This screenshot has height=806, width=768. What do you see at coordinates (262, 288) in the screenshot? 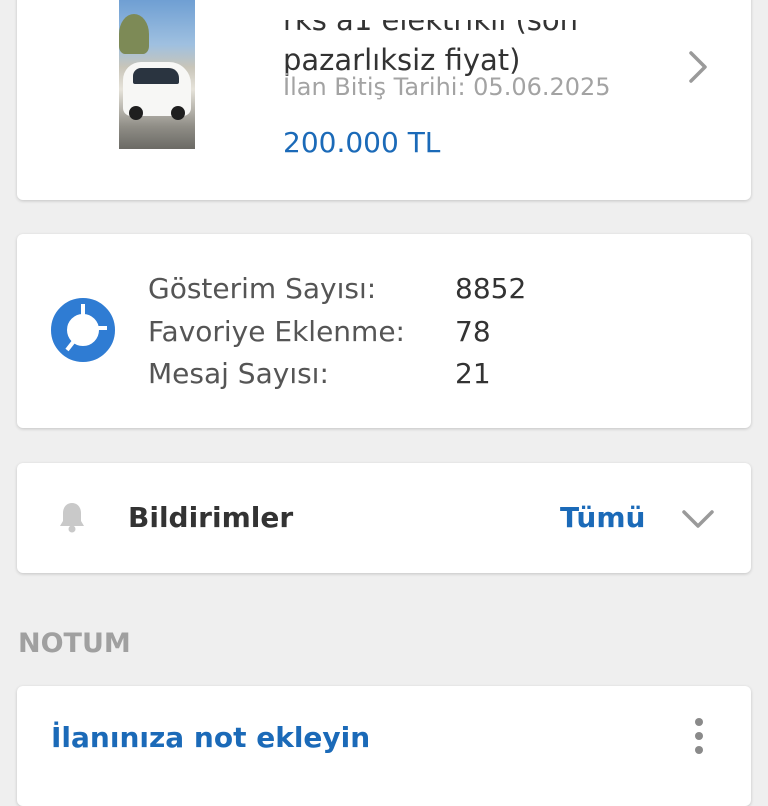
I see `stat-label-views: Gösterim Sayısı:` at bounding box center [262, 288].